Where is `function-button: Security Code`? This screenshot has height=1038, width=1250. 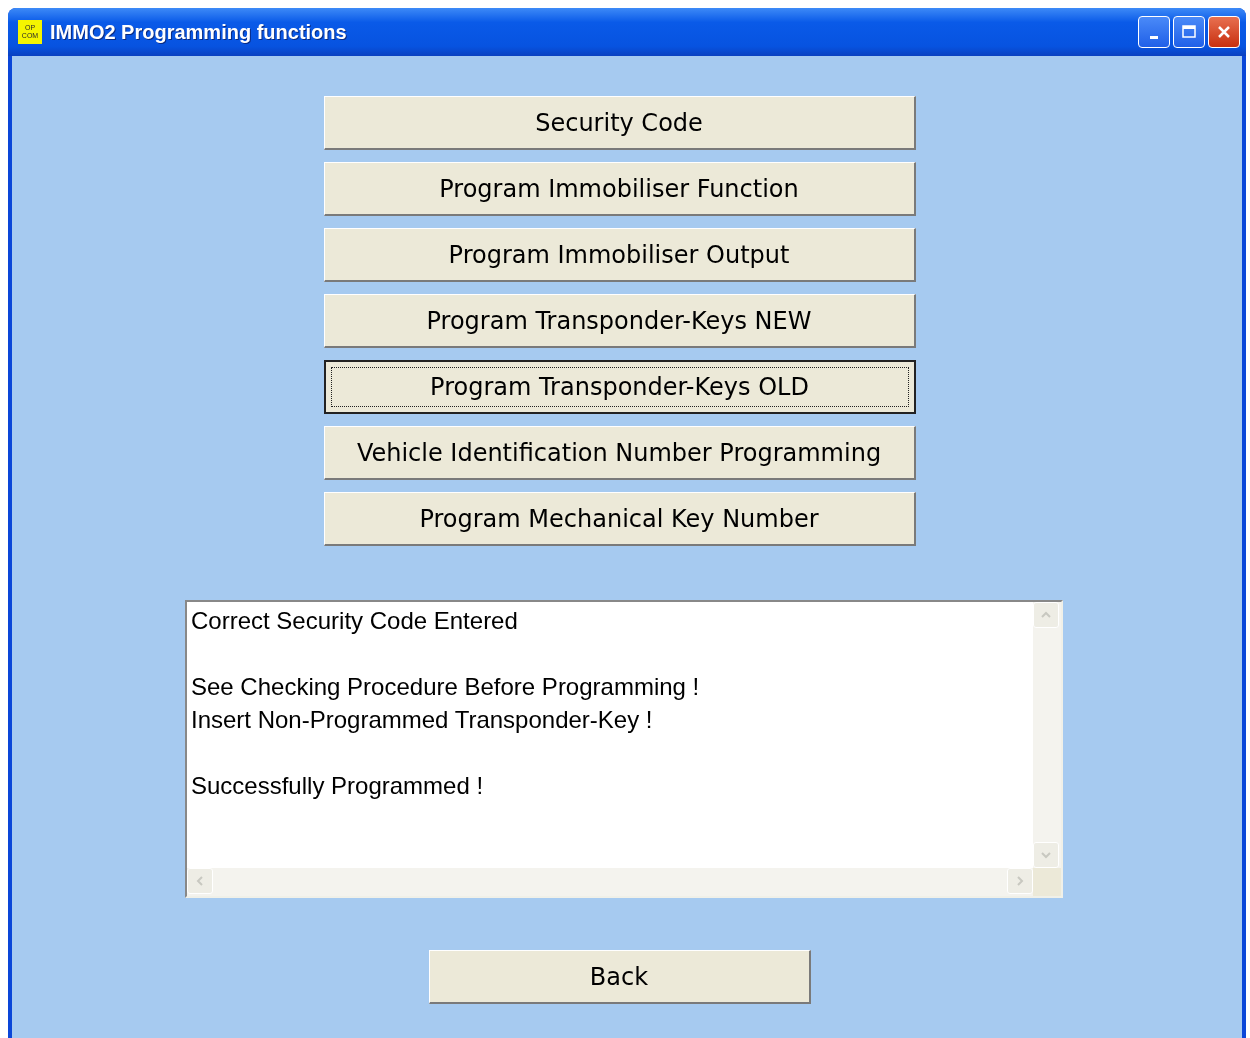 function-button: Security Code is located at coordinates (619, 123).